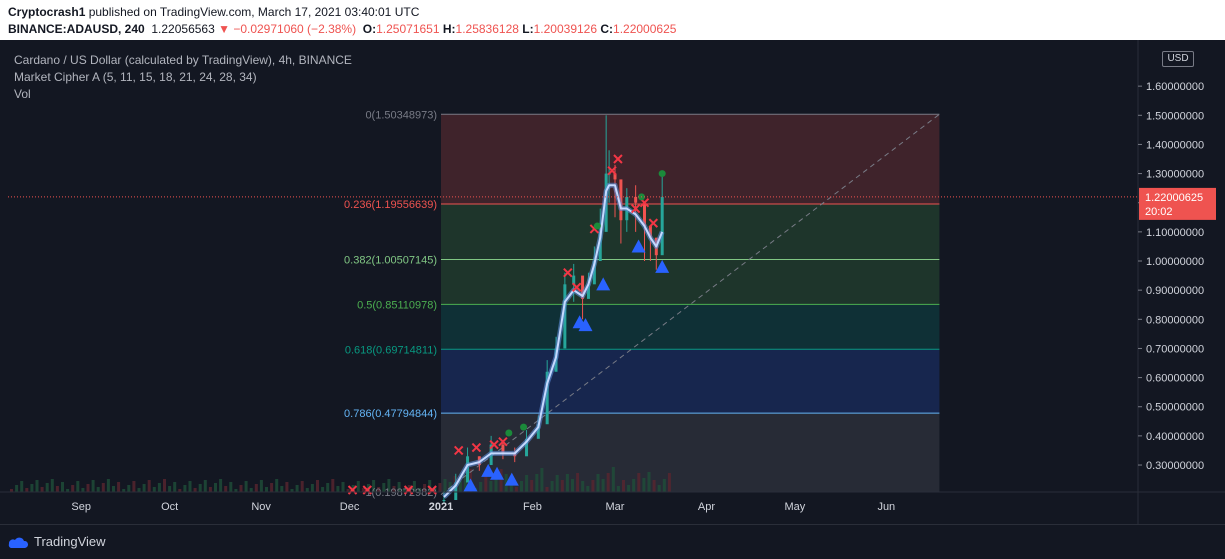  Describe the element at coordinates (645, 29) in the screenshot. I see `close-value: 1.22000625` at that location.